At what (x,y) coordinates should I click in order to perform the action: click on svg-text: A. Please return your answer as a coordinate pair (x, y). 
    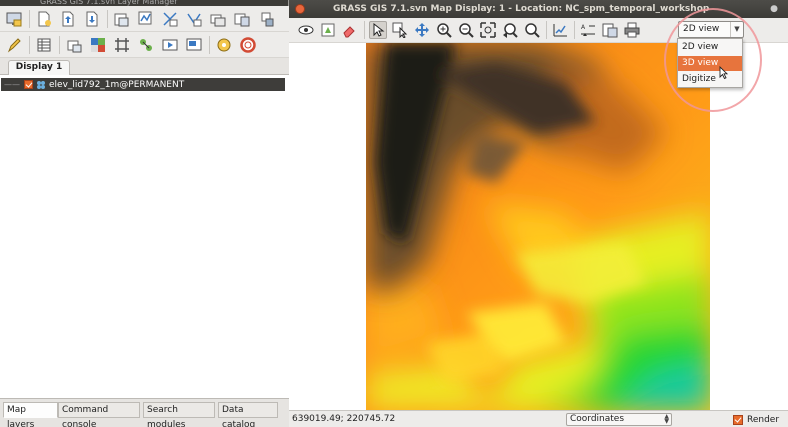
    Looking at the image, I should click on (583, 27).